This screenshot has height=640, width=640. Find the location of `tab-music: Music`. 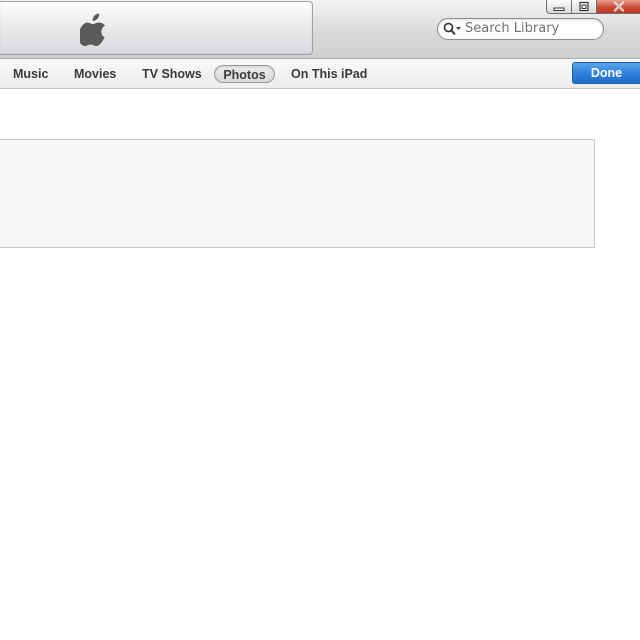

tab-music: Music is located at coordinates (30, 74).